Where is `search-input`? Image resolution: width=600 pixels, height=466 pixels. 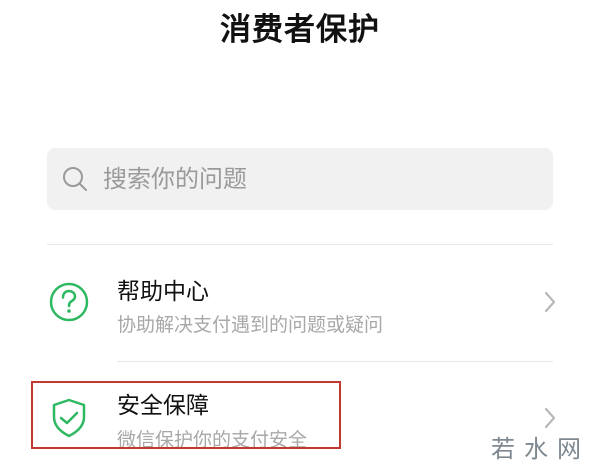 search-input is located at coordinates (318, 179).